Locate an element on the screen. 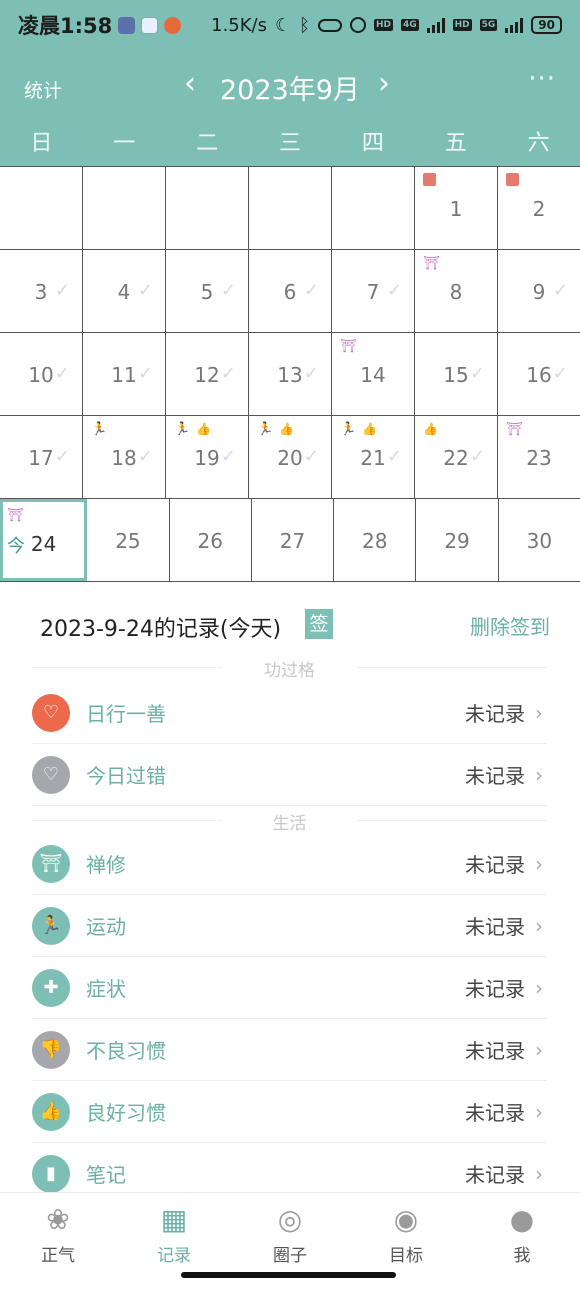  calendar-day: 17 ✓ is located at coordinates (41, 457).